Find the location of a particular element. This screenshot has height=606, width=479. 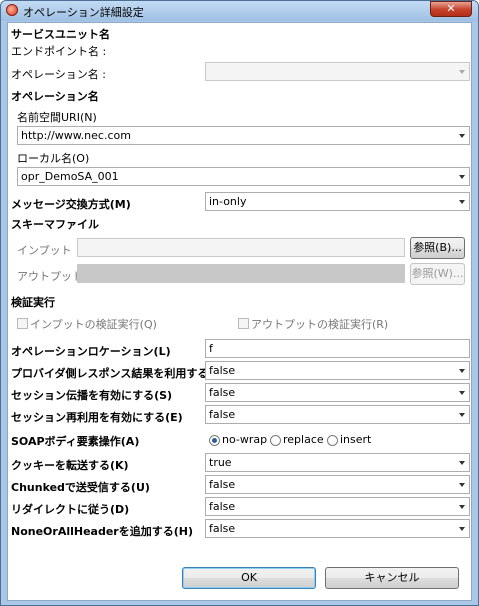

namespace-value: http://www.nec.com is located at coordinates (76, 135).